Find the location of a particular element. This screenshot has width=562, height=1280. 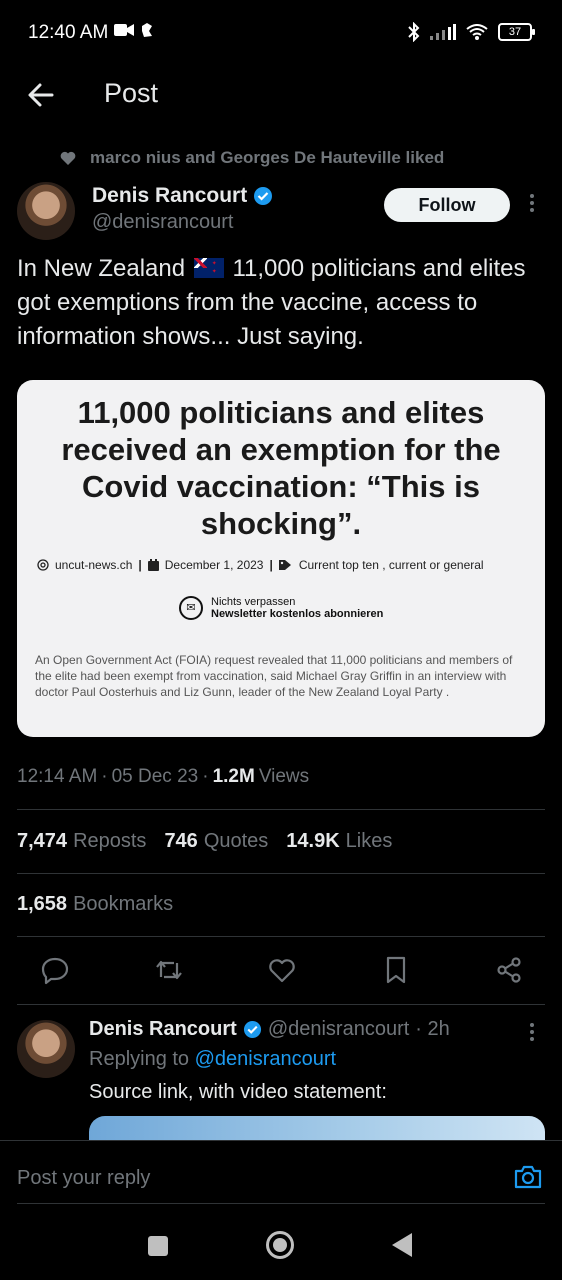

views-count: 1.2M is located at coordinates (233, 776).